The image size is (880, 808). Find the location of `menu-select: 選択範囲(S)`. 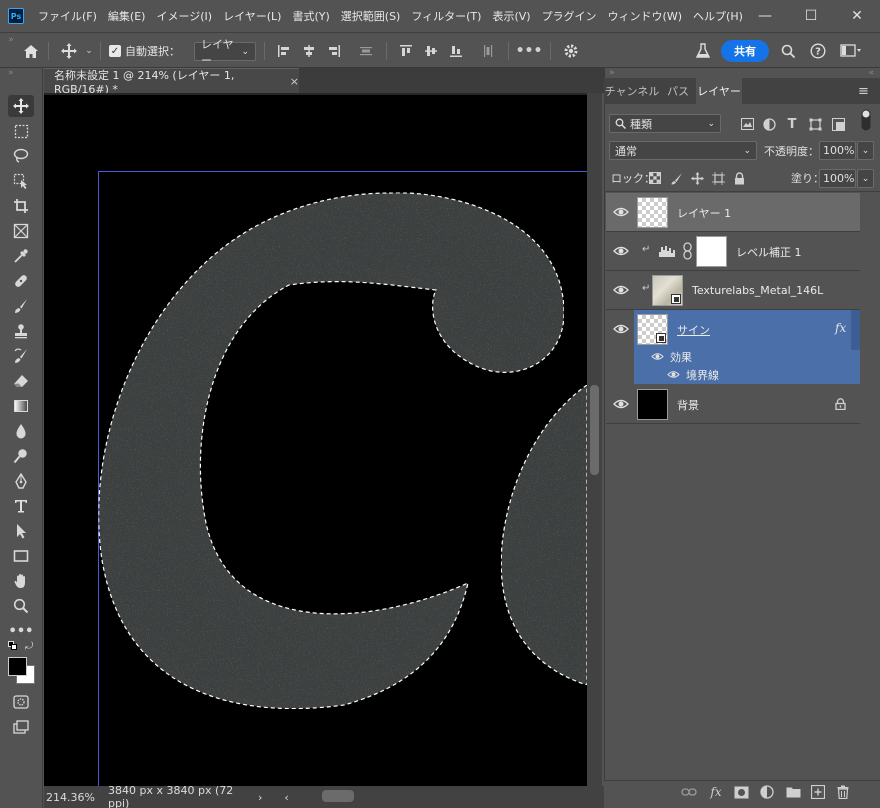

menu-select: 選択範囲(S) is located at coordinates (371, 16).